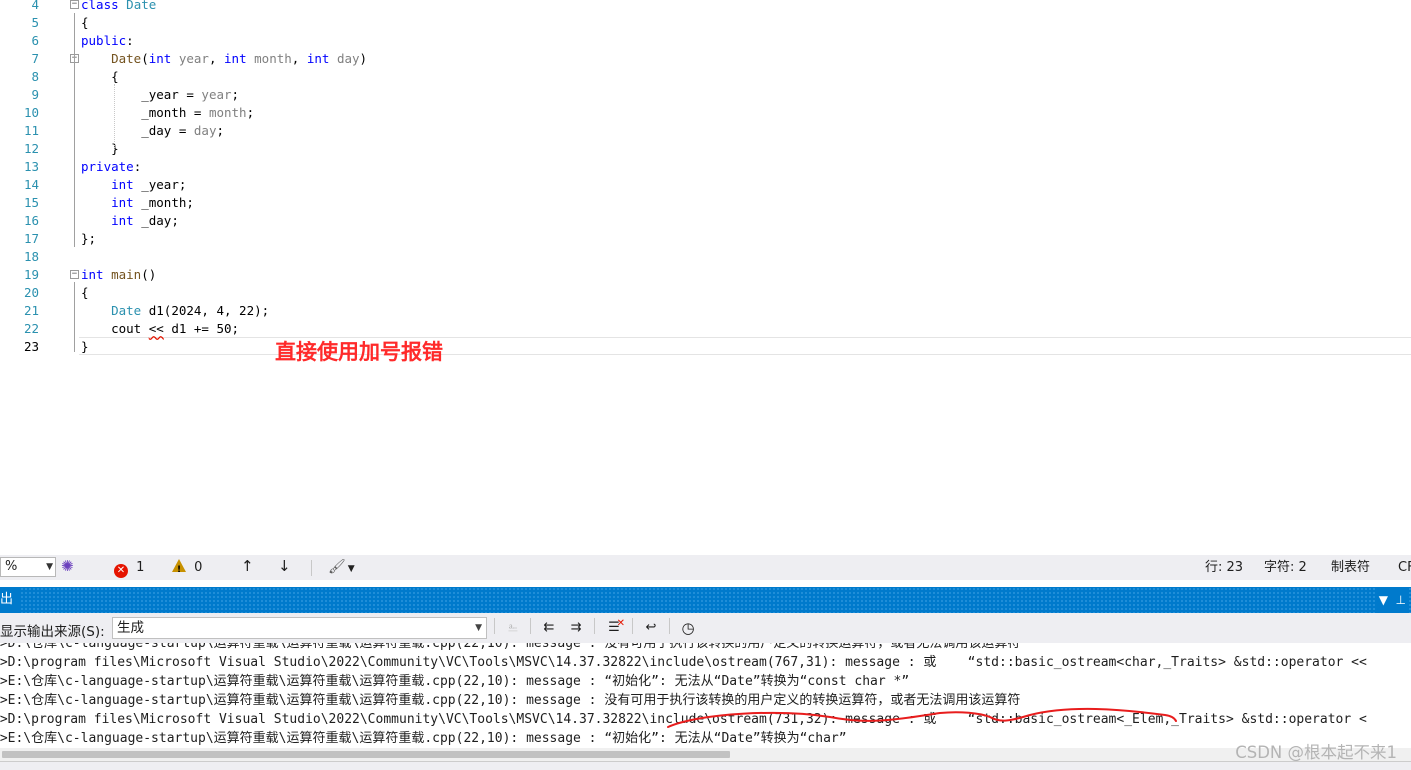 Image resolution: width=1411 pixels, height=770 pixels. What do you see at coordinates (705, 347) in the screenshot?
I see `code-line: 23}` at bounding box center [705, 347].